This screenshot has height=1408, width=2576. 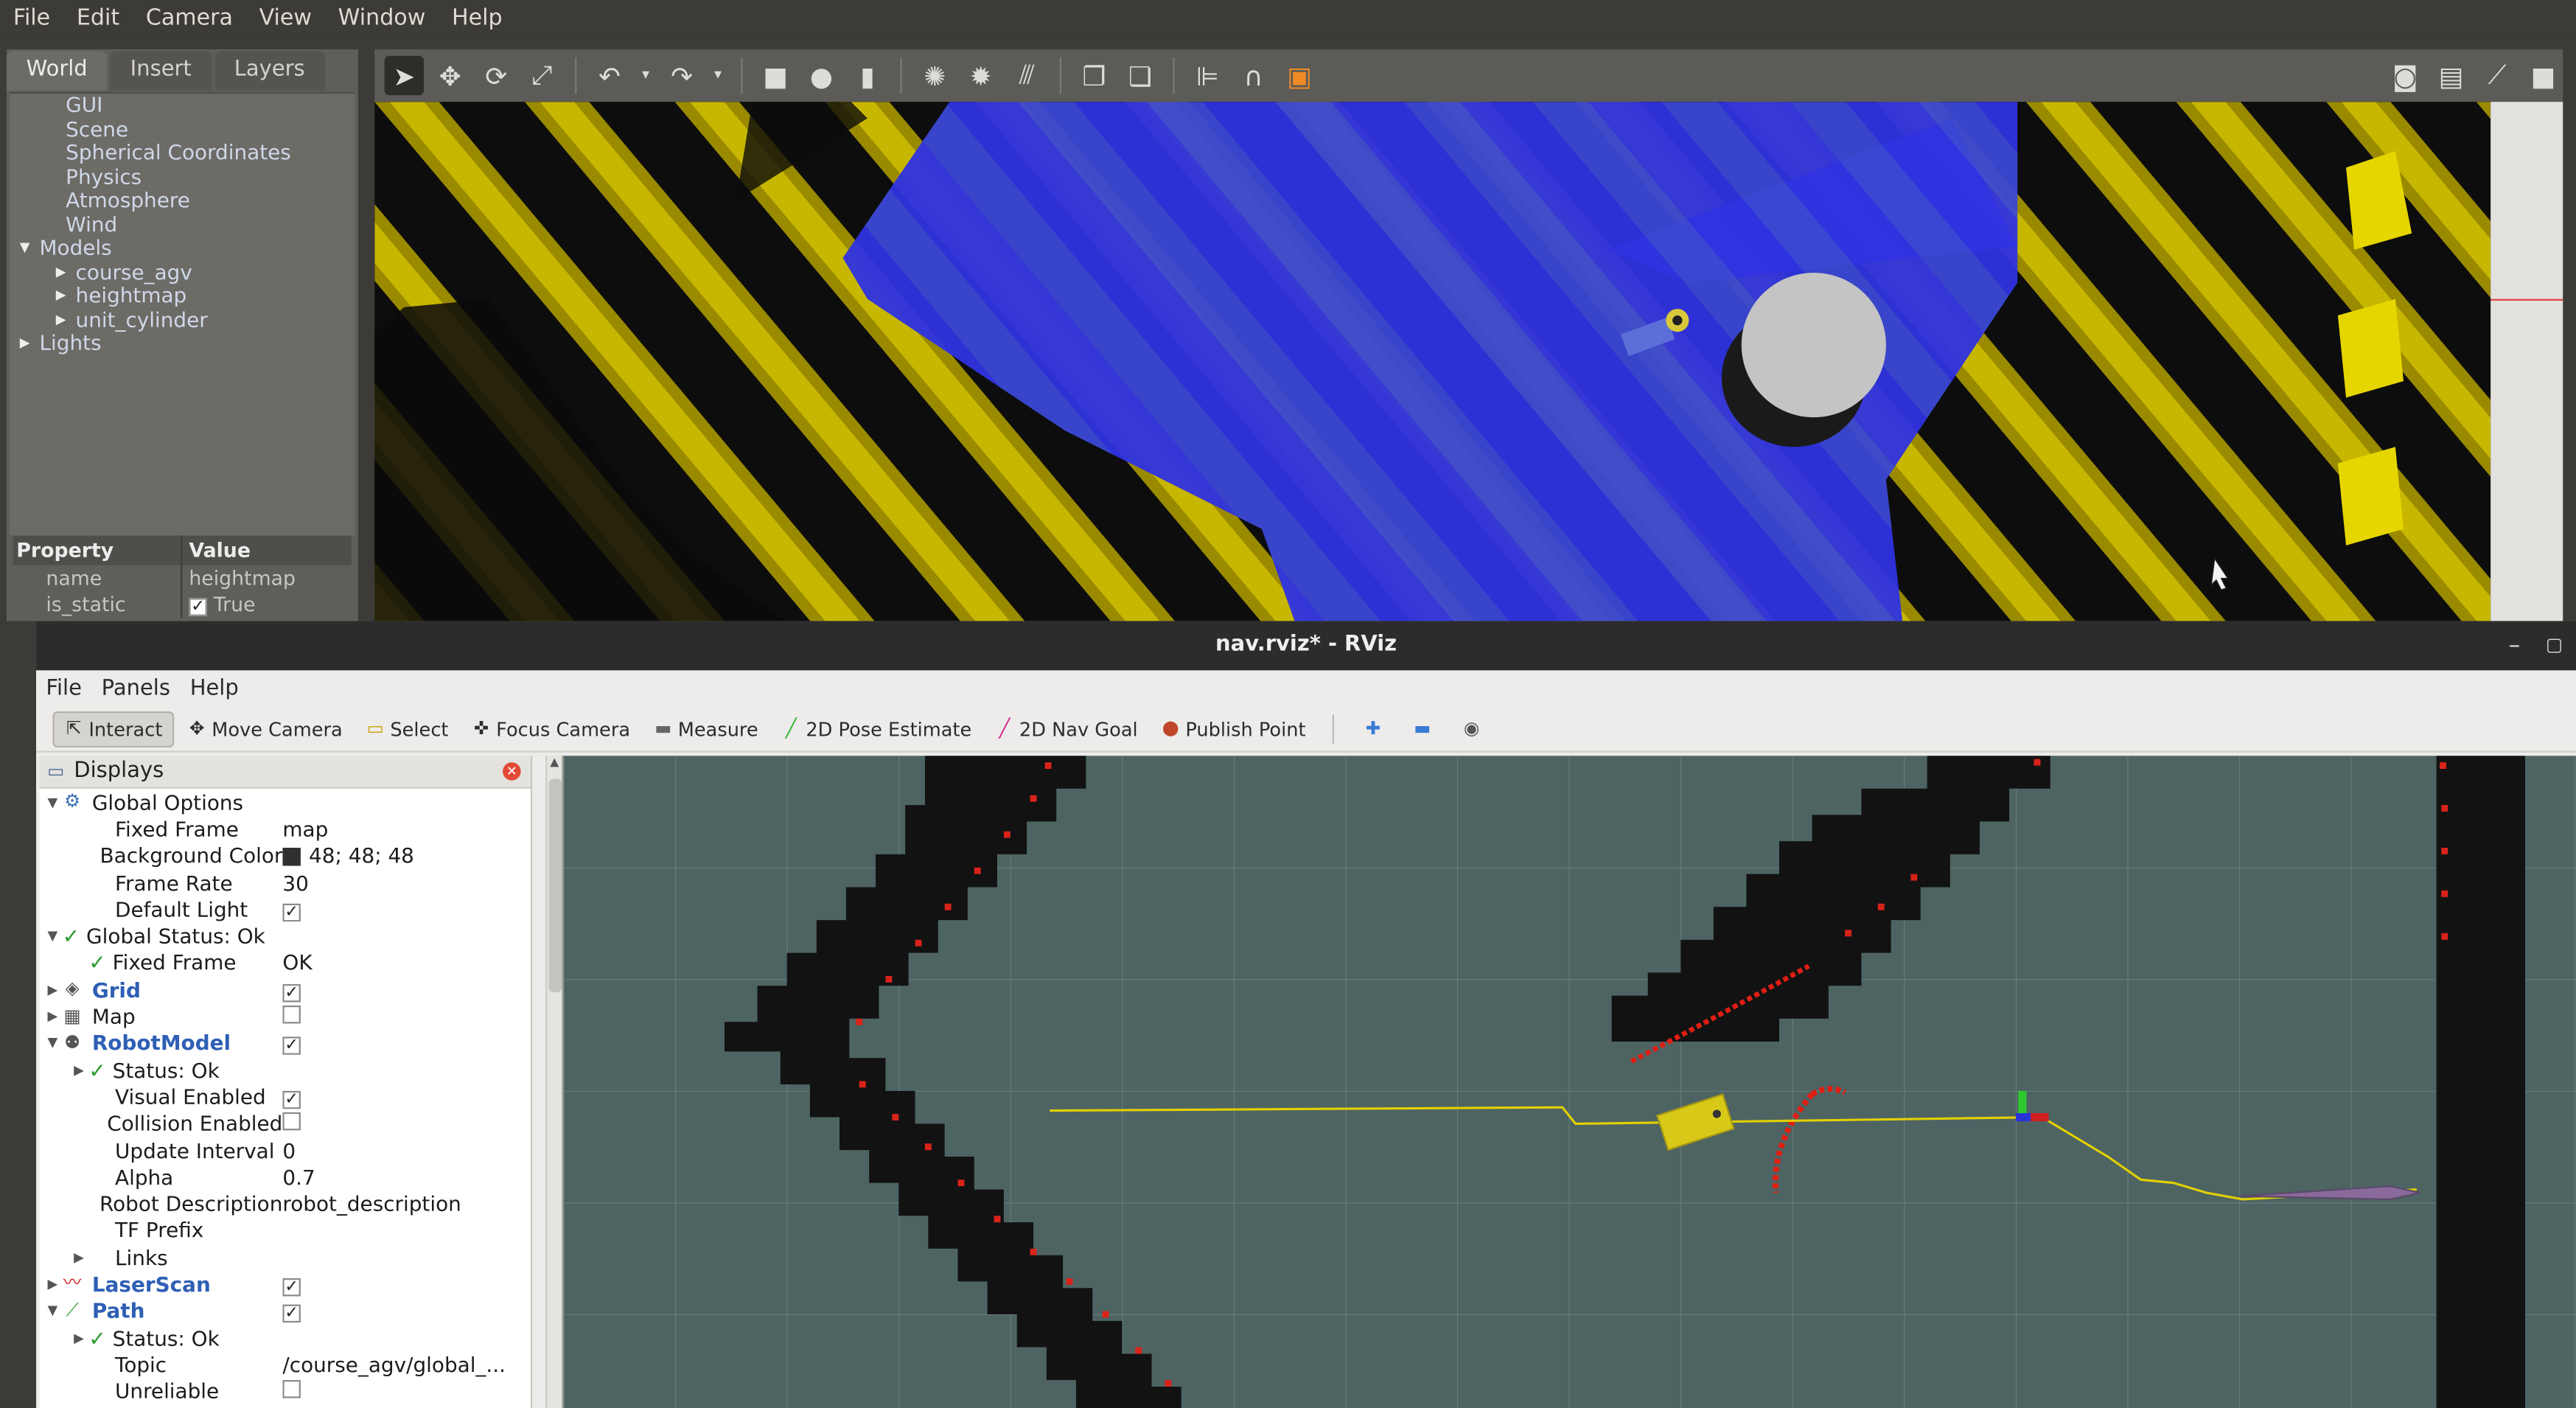 I want to click on add-tool-icon: ✚, so click(x=1373, y=728).